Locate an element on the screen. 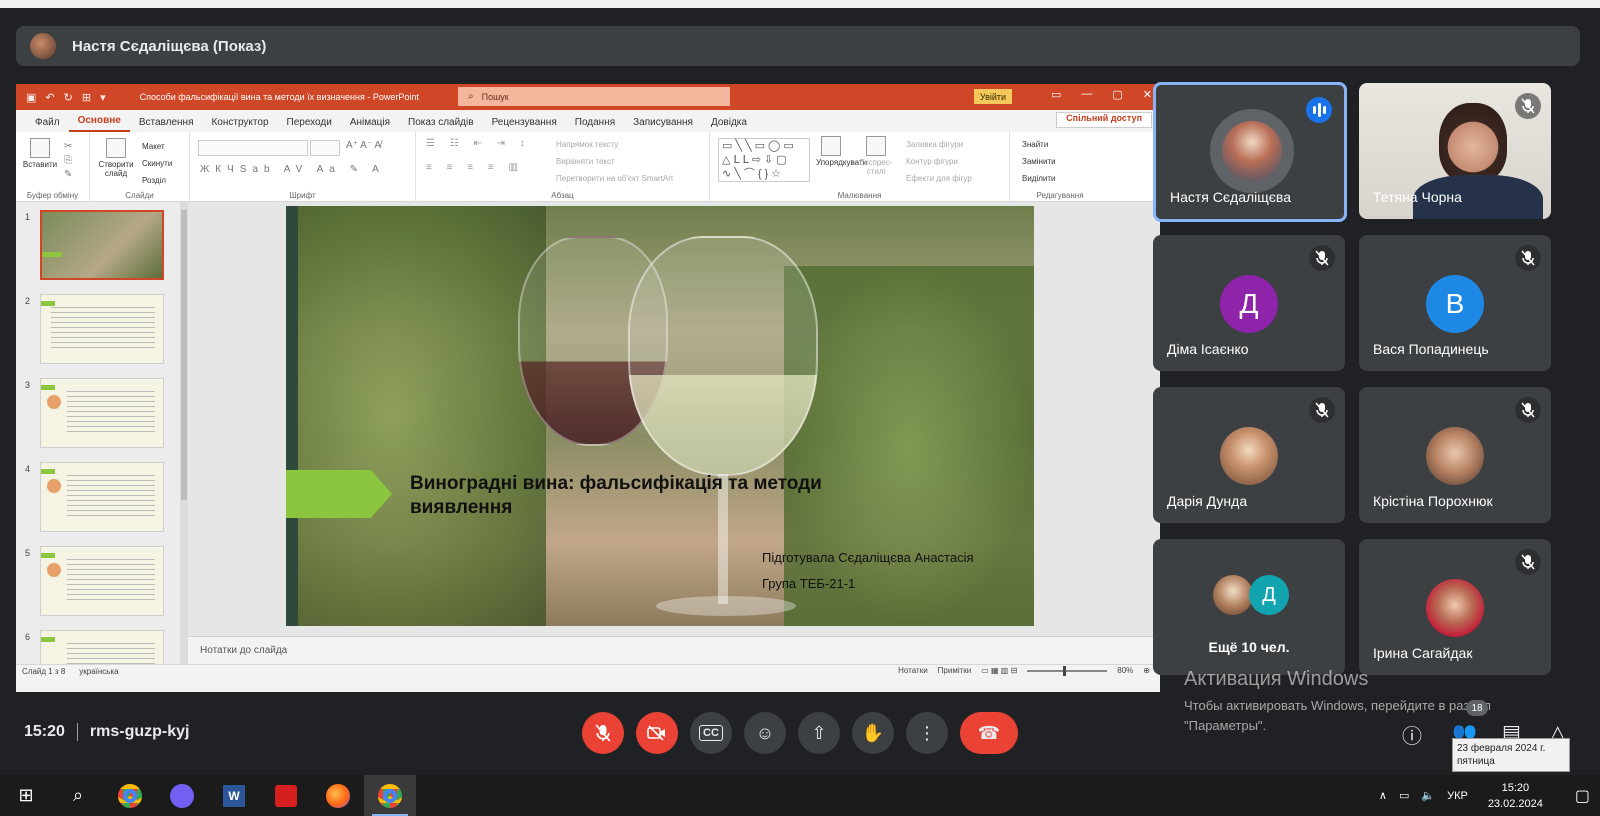  shape-fill-button: Заливка фігури is located at coordinates (934, 144).